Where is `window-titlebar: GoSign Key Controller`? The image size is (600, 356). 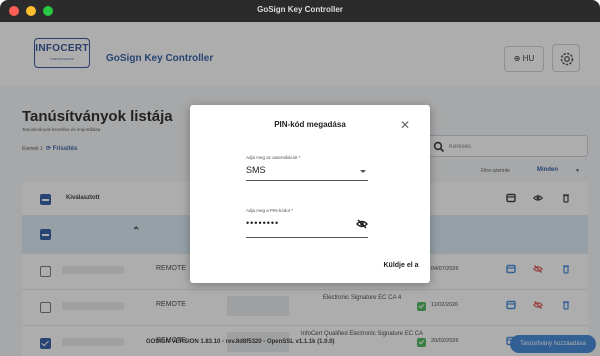
window-titlebar: GoSign Key Controller is located at coordinates (300, 11).